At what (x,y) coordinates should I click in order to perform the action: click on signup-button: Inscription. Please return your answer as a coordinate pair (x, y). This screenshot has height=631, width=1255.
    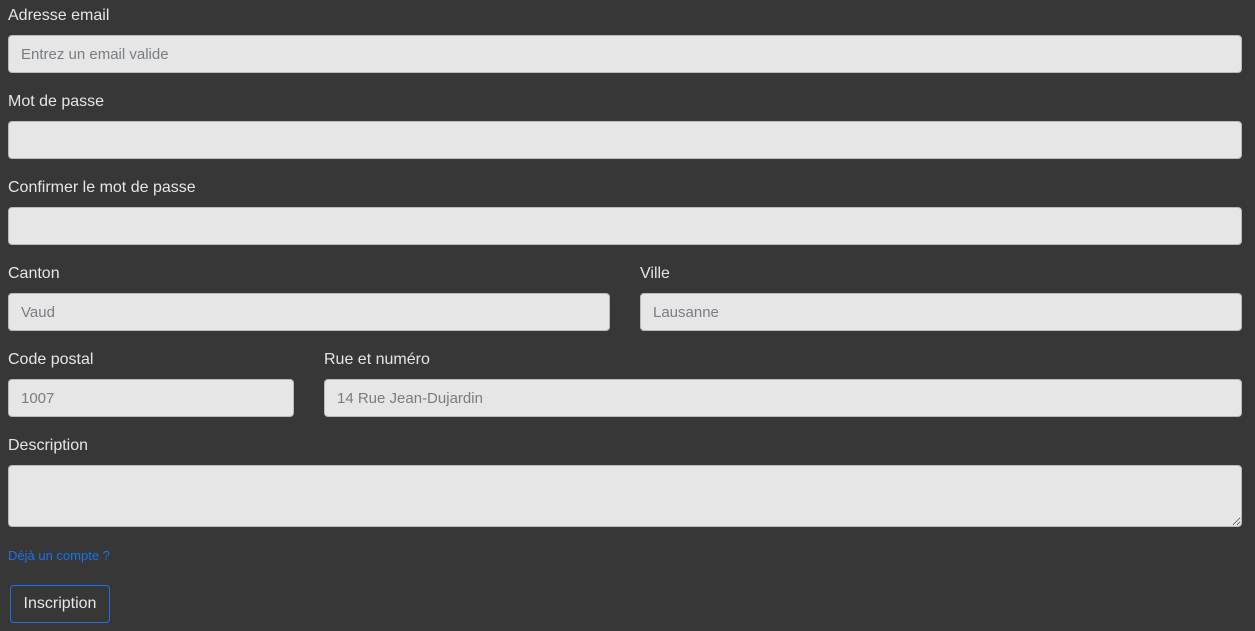
    Looking at the image, I should click on (60, 604).